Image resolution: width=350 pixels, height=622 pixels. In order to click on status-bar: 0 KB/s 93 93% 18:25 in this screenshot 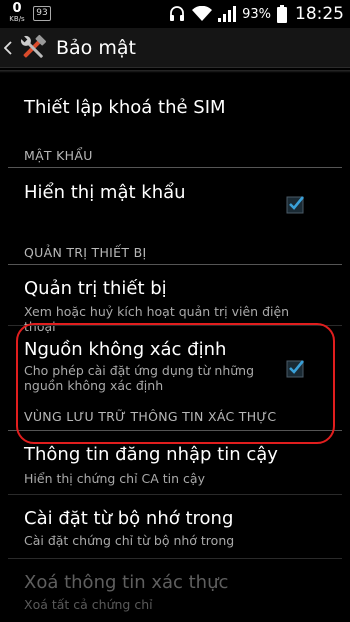, I will do `click(175, 14)`.